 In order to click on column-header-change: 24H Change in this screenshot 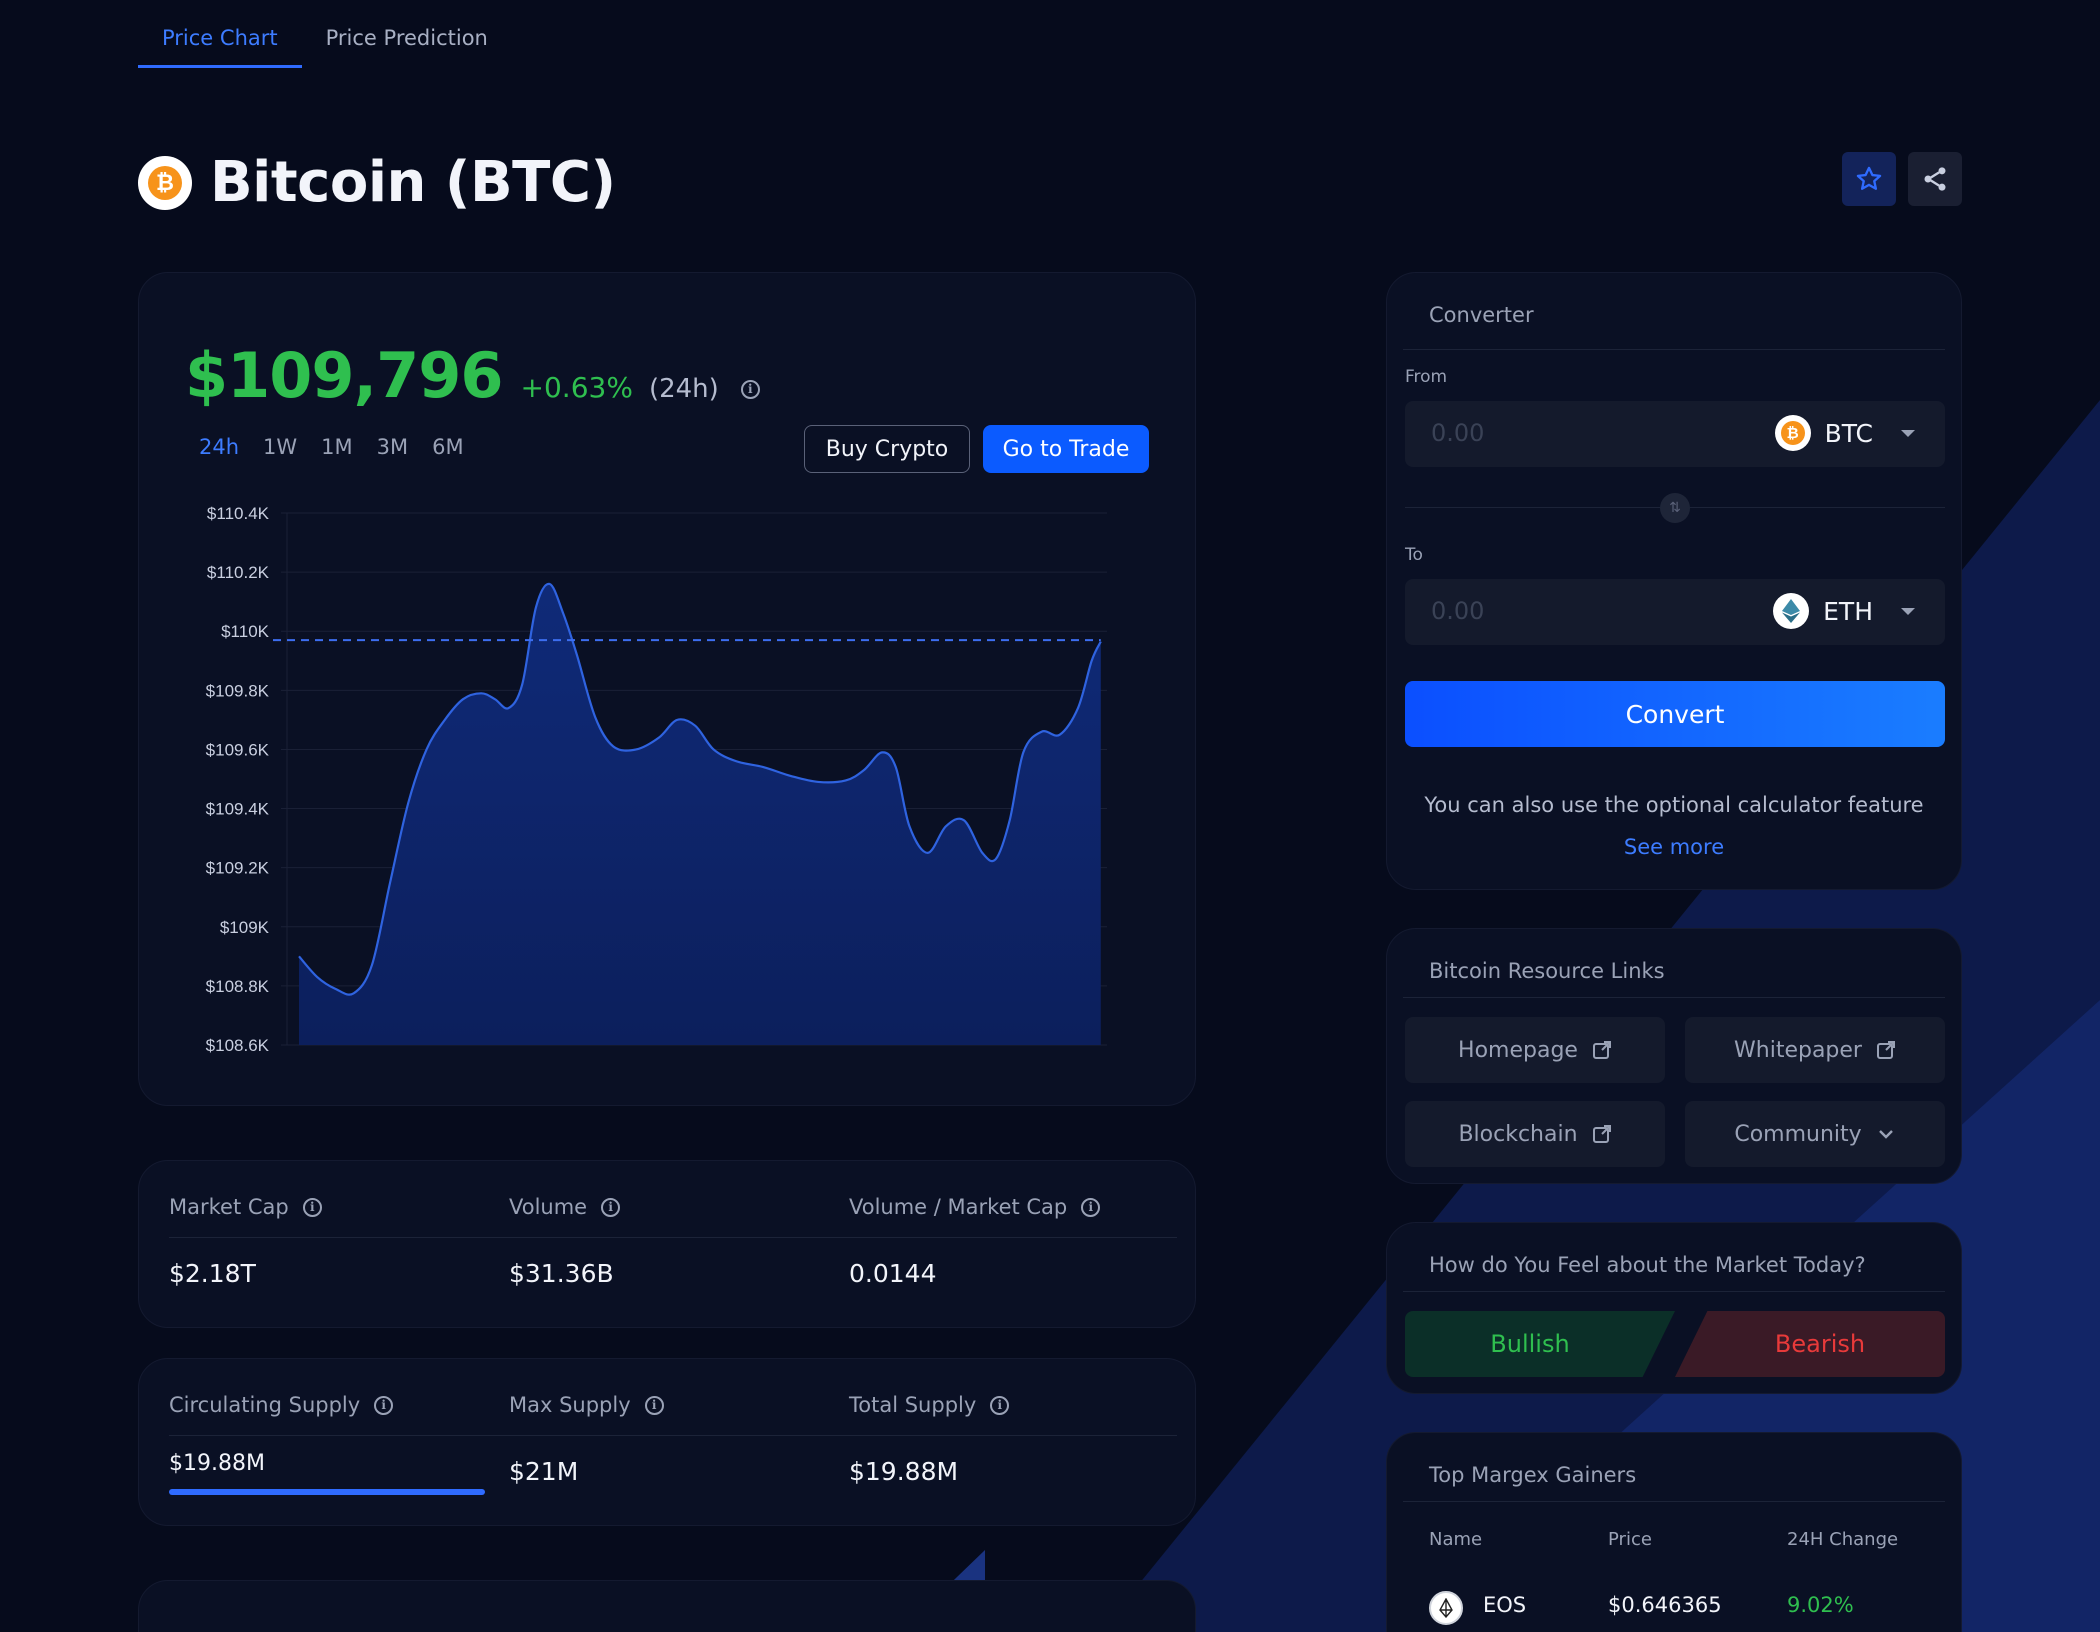, I will do `click(1843, 1539)`.